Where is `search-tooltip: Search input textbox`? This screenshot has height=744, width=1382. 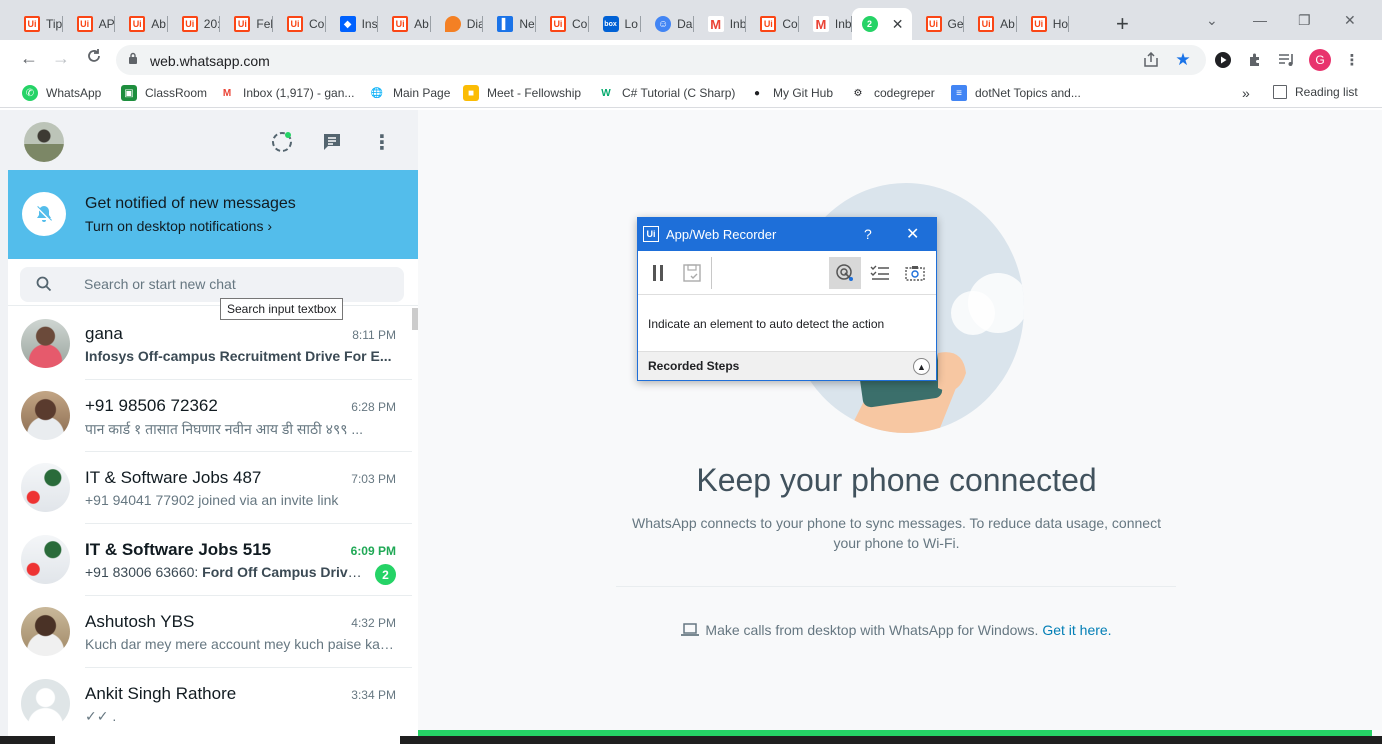 search-tooltip: Search input textbox is located at coordinates (282, 309).